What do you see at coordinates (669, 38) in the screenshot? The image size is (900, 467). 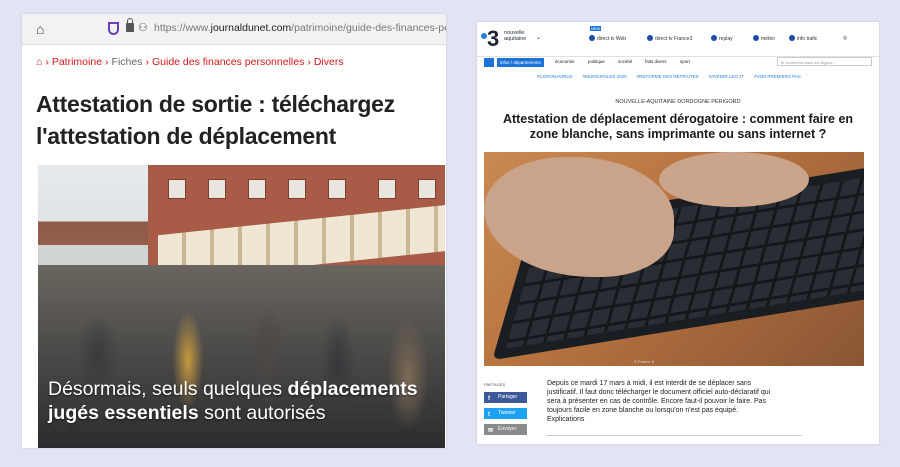 I see `topbar-direct-france3: direct tv France3` at bounding box center [669, 38].